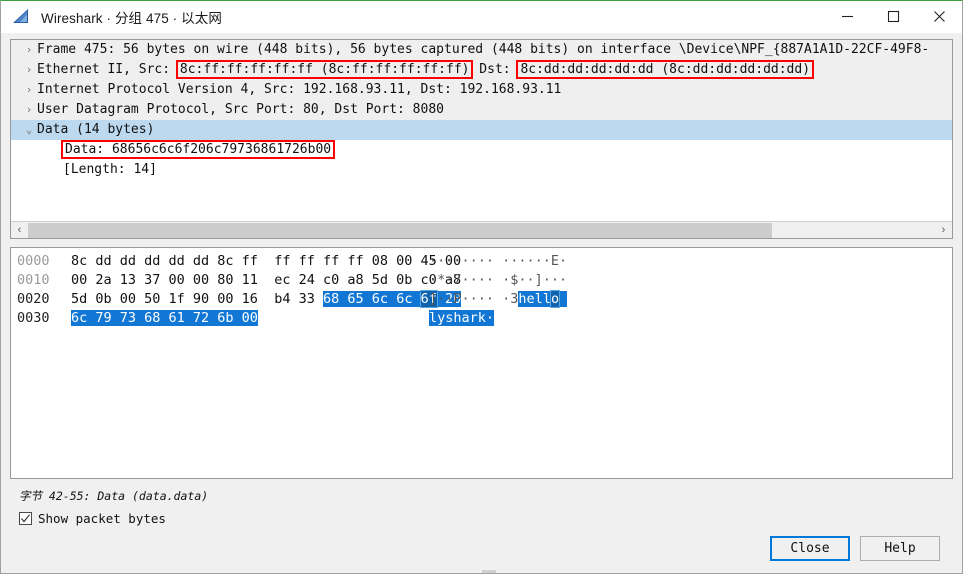 The width and height of the screenshot is (963, 574). What do you see at coordinates (33, 299) in the screenshot?
I see `hex-offset: 0020` at bounding box center [33, 299].